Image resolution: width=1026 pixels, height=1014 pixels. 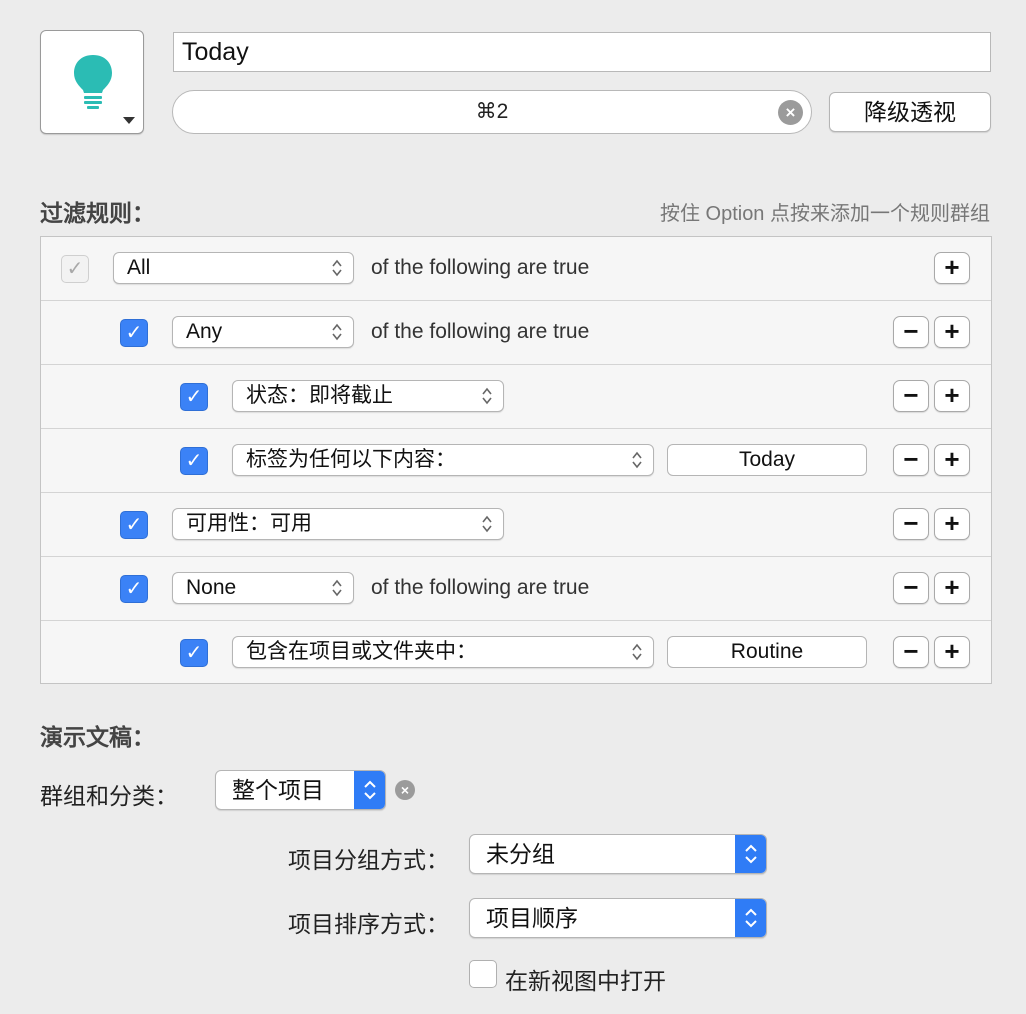 I want to click on clear-grouping-icon: ×, so click(x=405, y=790).